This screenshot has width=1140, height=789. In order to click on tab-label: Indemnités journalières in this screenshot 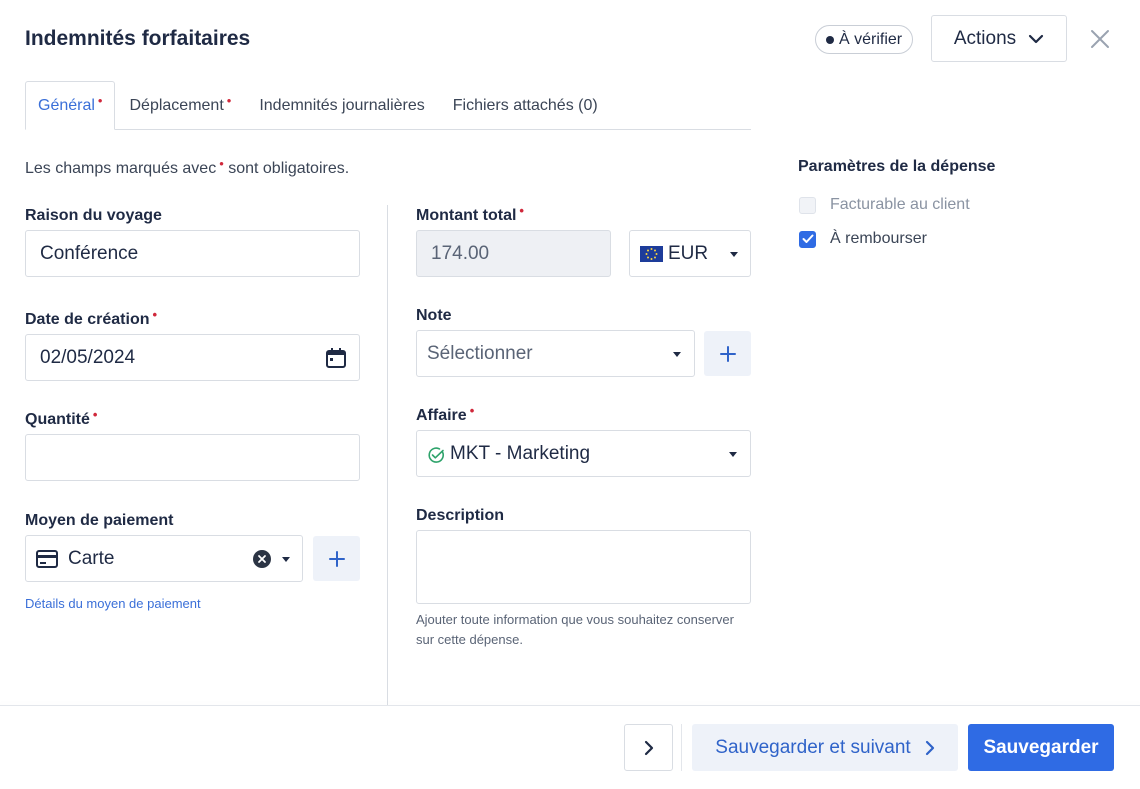, I will do `click(342, 105)`.